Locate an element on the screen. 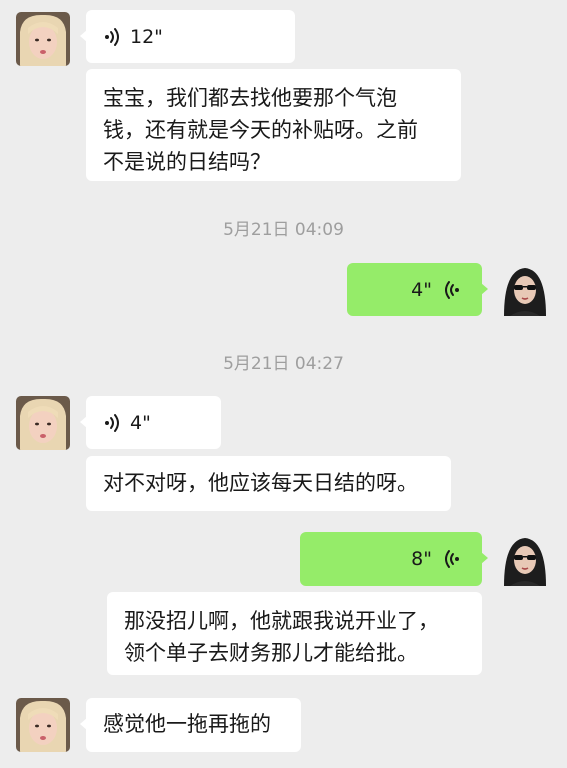  chat-timestamp: 5月21日 04:09 is located at coordinates (283, 230).